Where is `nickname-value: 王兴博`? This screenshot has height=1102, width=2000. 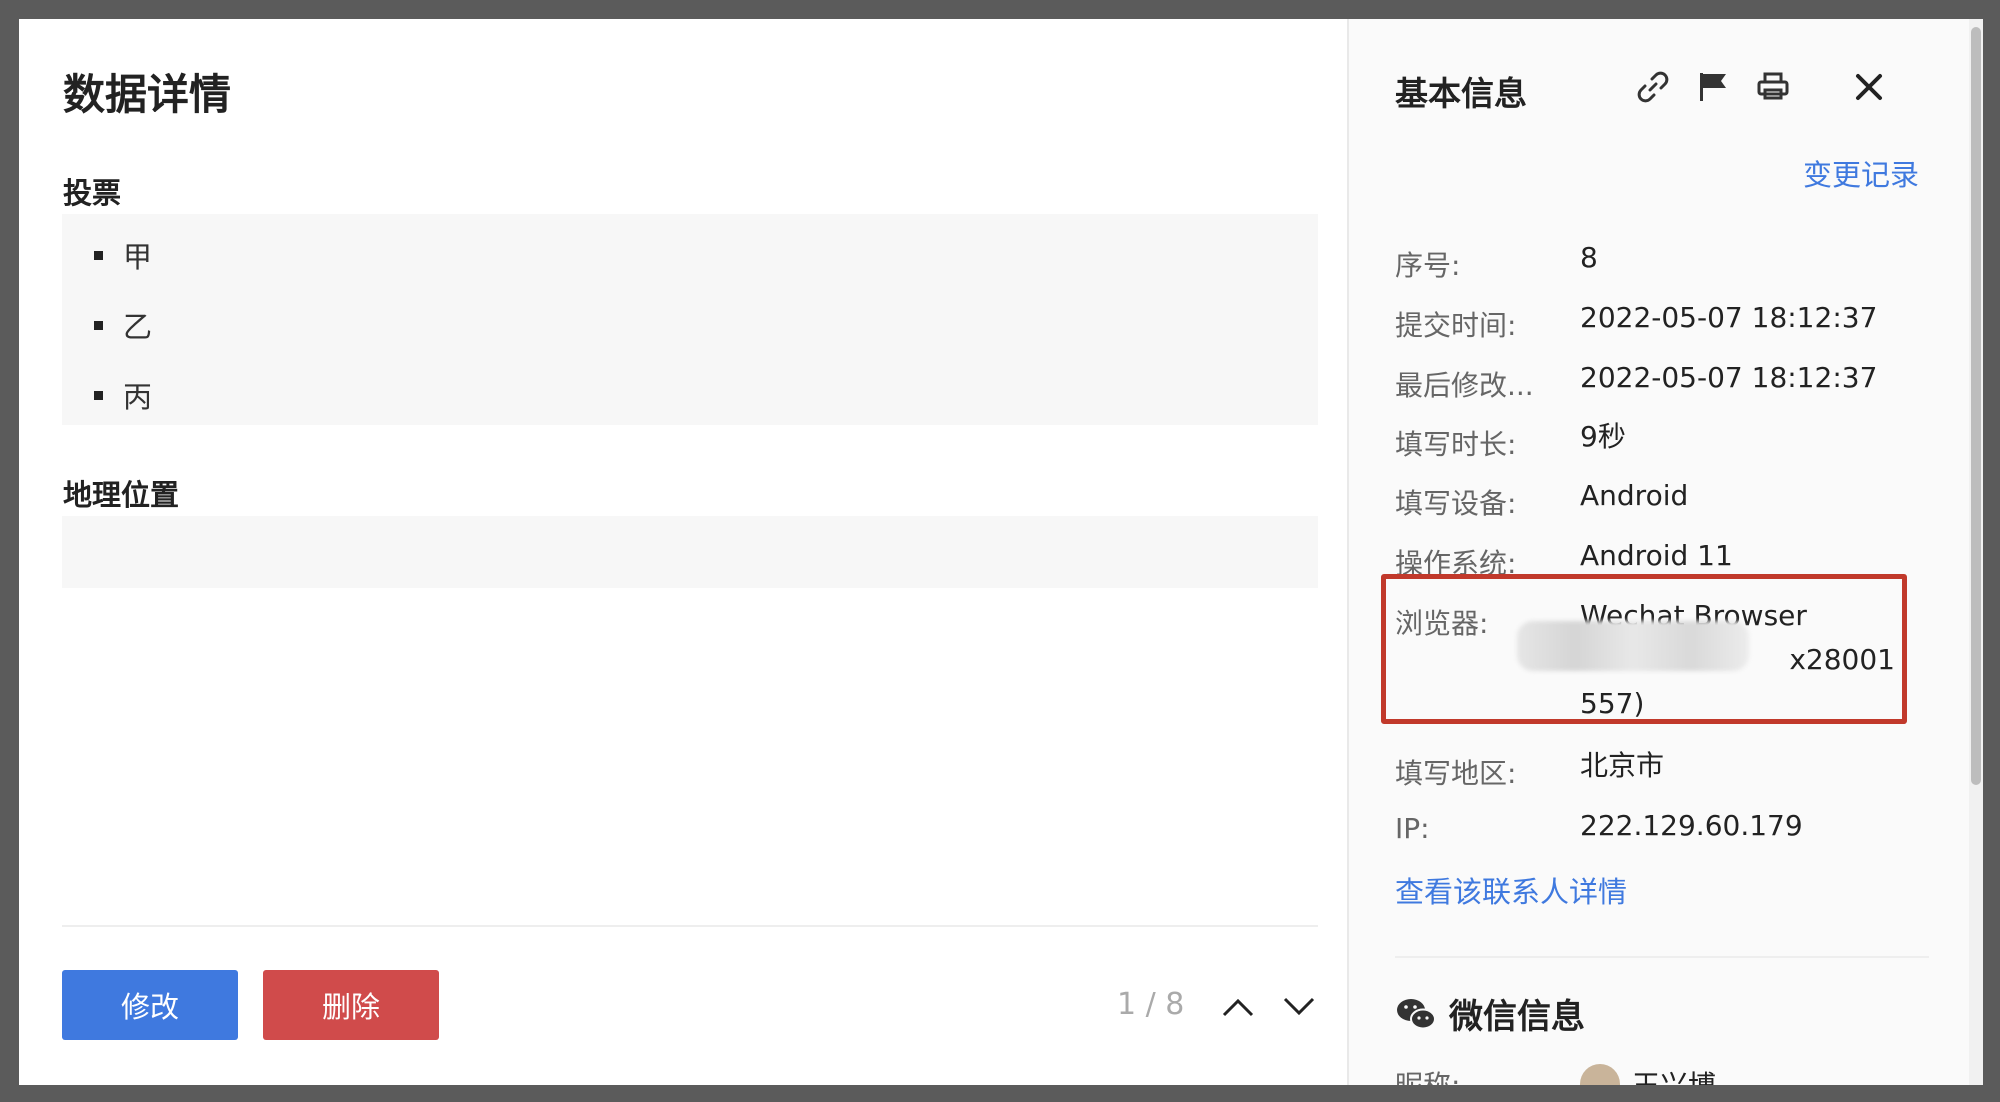
nickname-value: 王兴博 is located at coordinates (1648, 1074).